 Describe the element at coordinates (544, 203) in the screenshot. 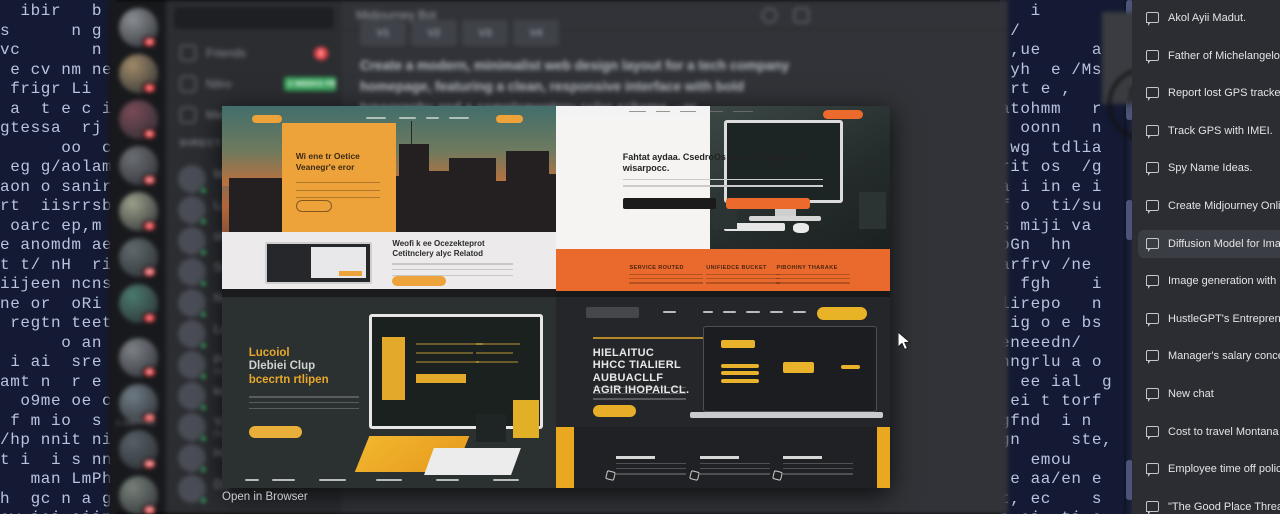

I see `building` at that location.